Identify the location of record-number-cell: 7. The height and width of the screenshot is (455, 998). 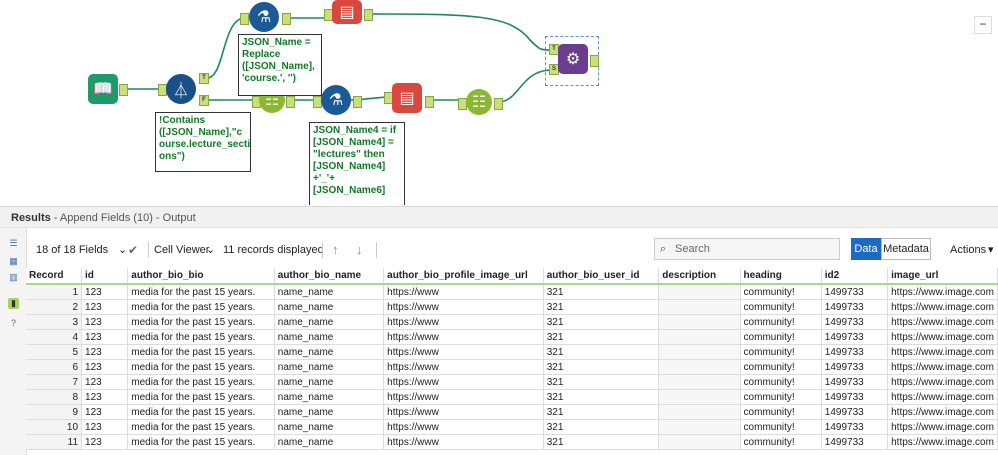
(54, 382).